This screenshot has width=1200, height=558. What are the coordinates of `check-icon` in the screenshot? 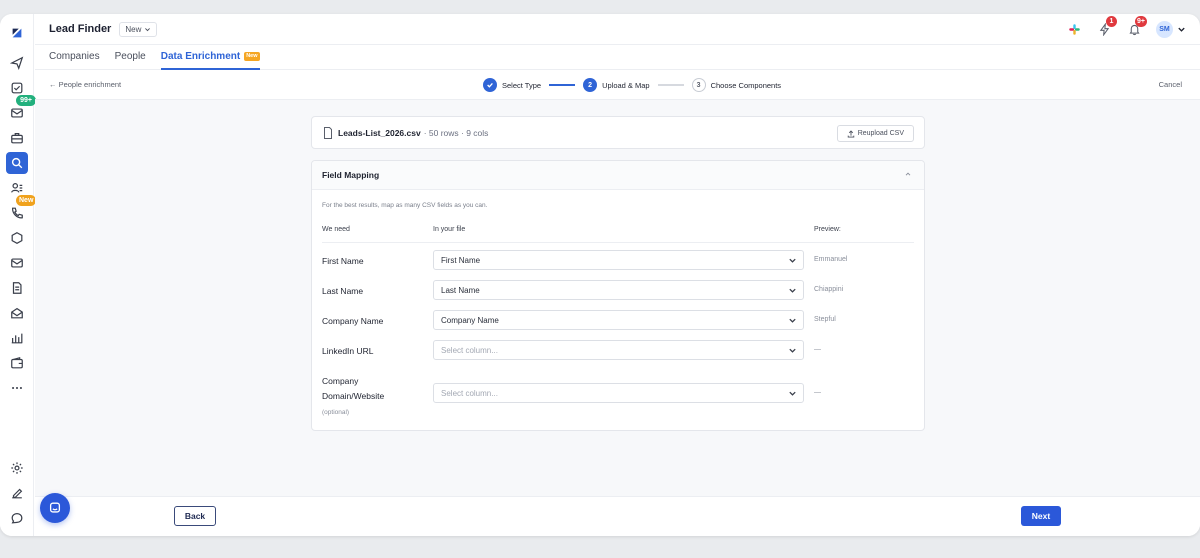 It's located at (490, 85).